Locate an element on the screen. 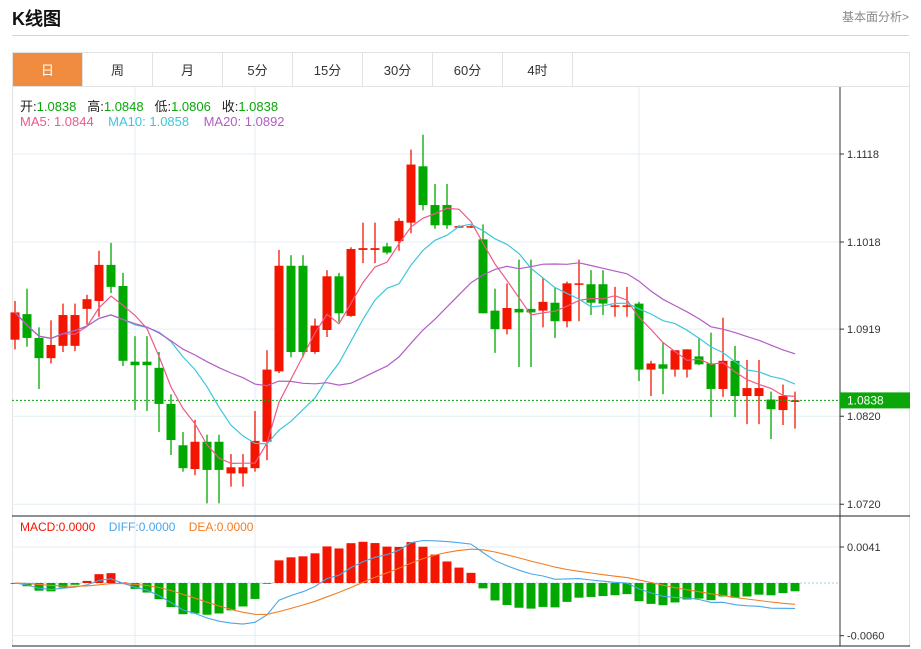  dea-value: DEA:0.0000 is located at coordinates (221, 527).